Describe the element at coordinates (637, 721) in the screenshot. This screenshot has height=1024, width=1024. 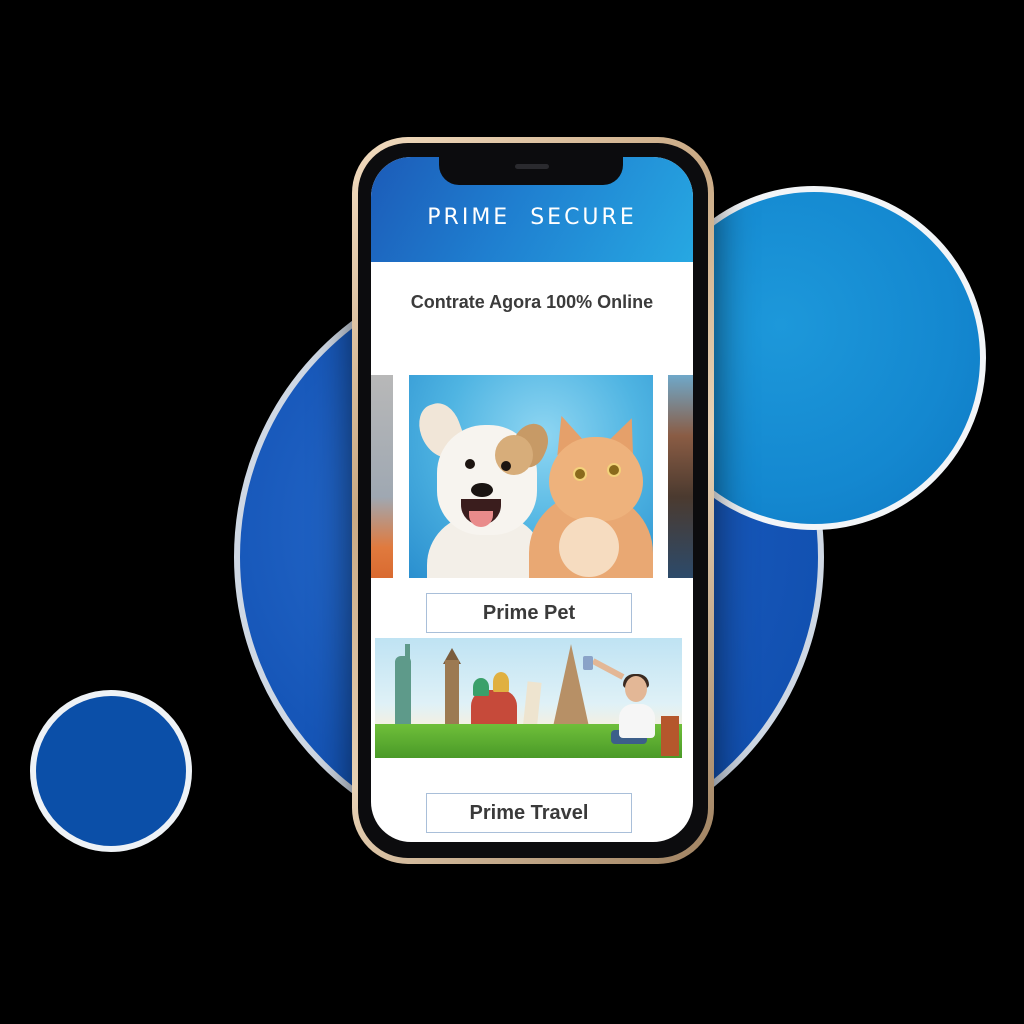
I see `woman-body` at that location.